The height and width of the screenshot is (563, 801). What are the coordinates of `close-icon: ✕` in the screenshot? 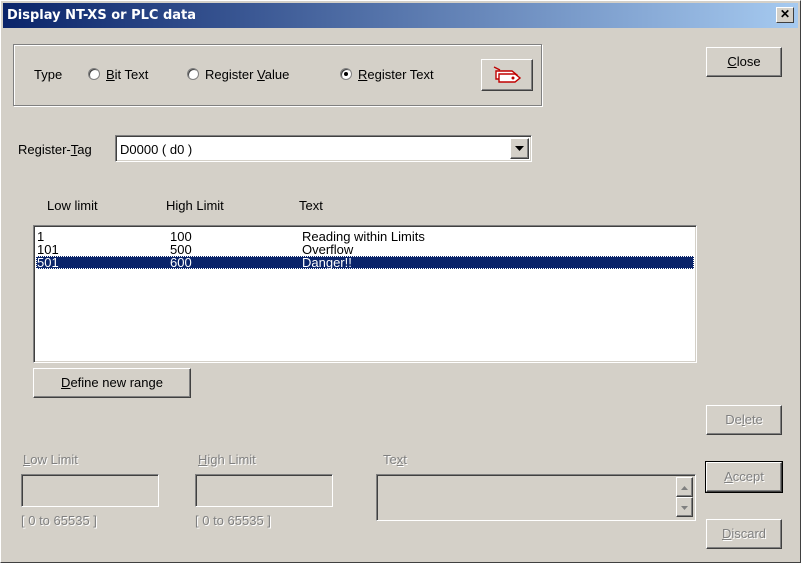 It's located at (785, 15).